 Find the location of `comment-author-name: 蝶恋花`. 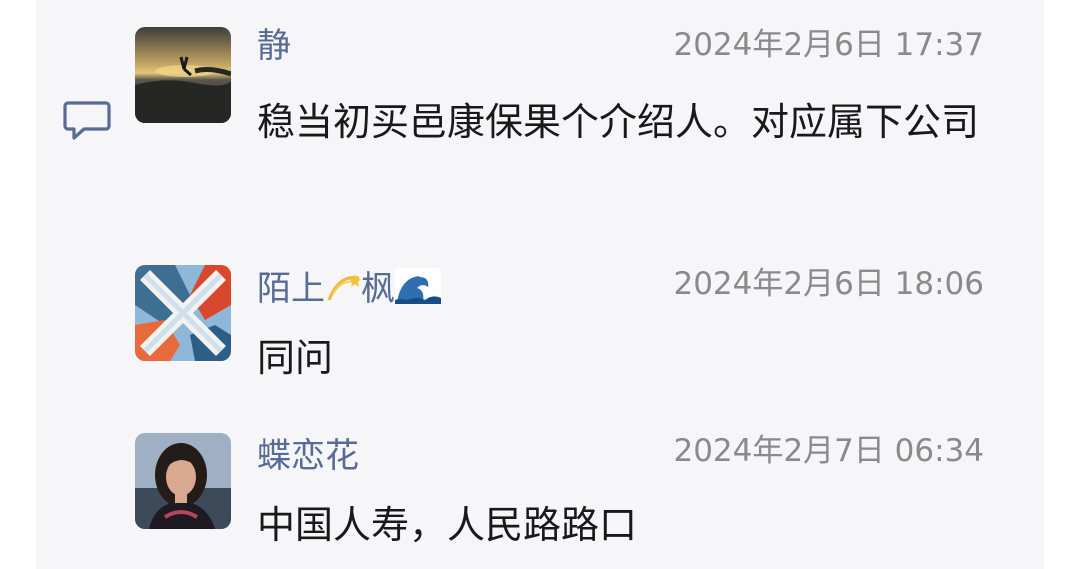

comment-author-name: 蝶恋花 is located at coordinates (308, 456).